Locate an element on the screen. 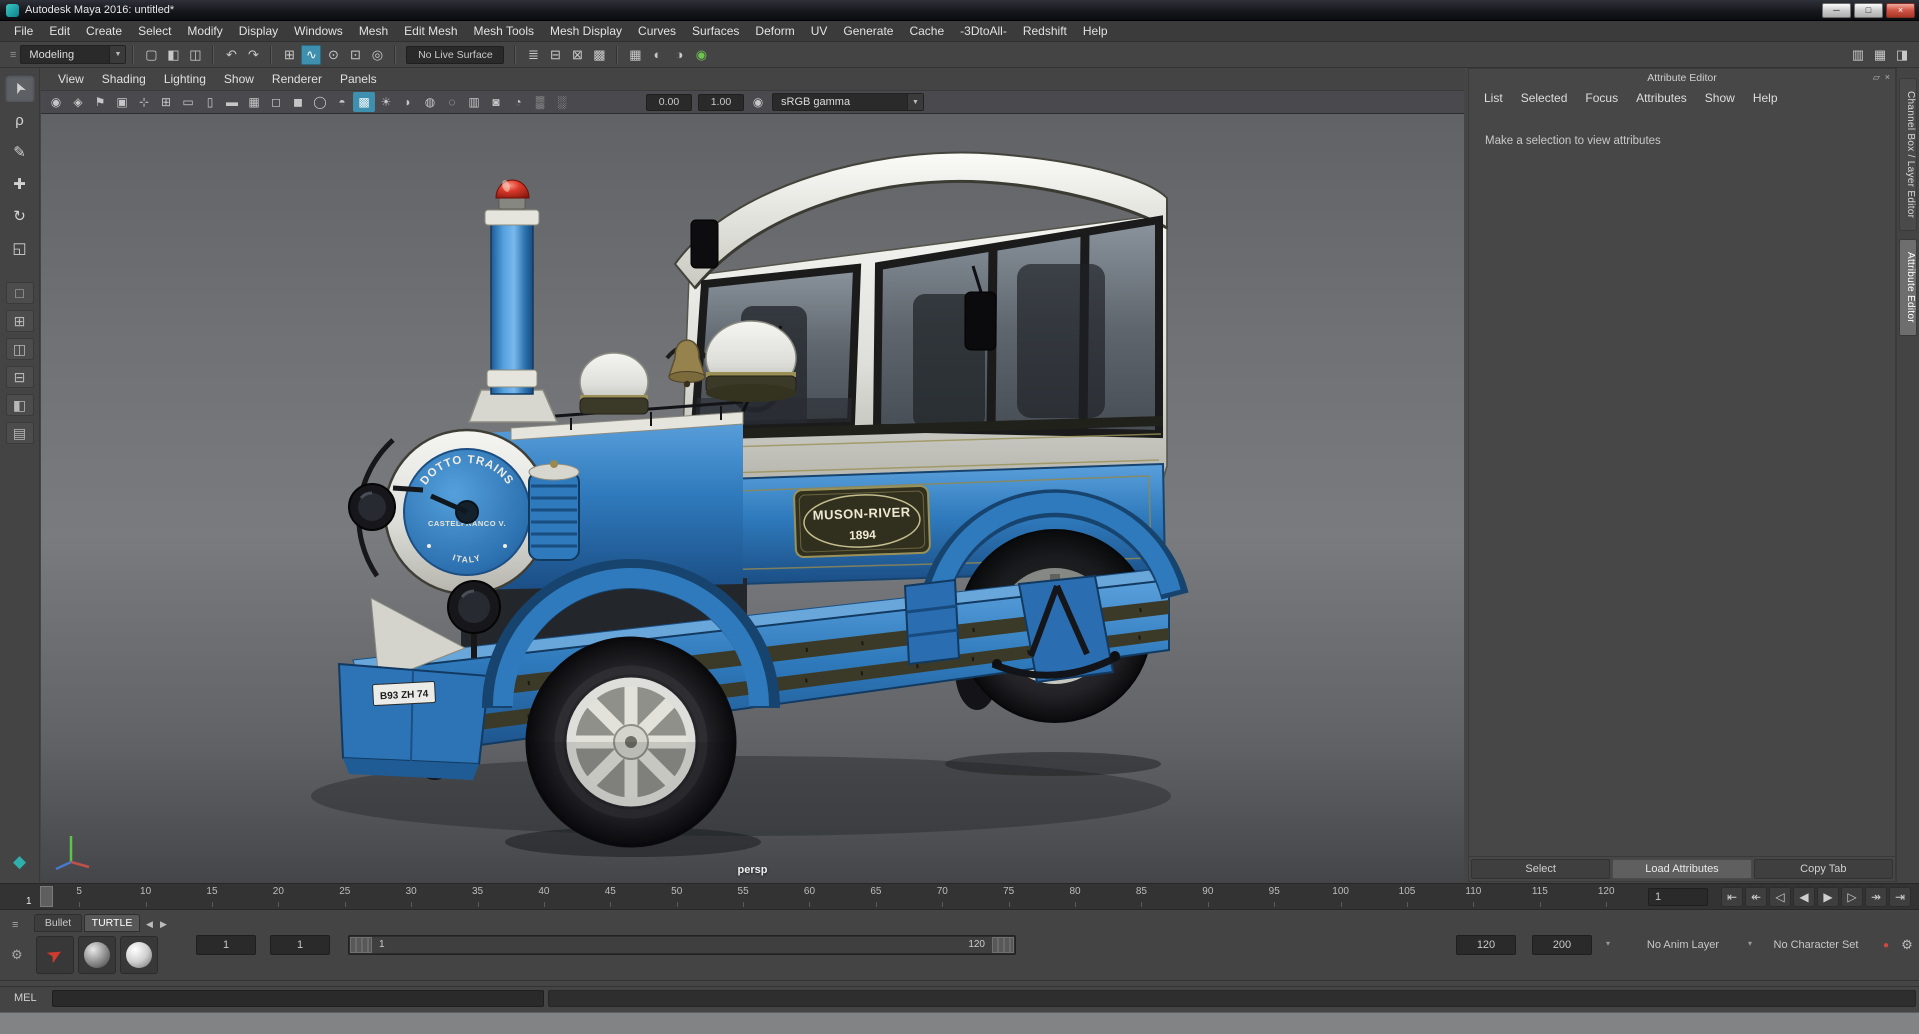 Image resolution: width=1919 pixels, height=1034 pixels. range-start-handle is located at coordinates (361, 945).